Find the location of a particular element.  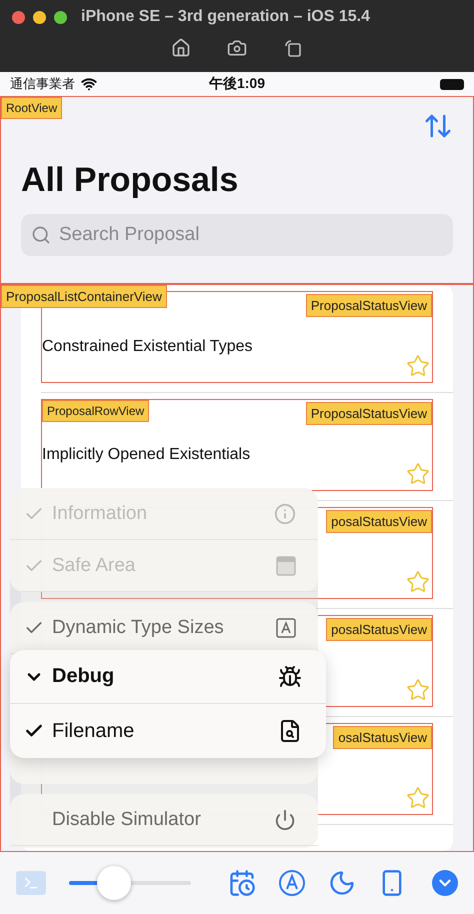

debug-tag: ProposalListContainerView is located at coordinates (84, 296).